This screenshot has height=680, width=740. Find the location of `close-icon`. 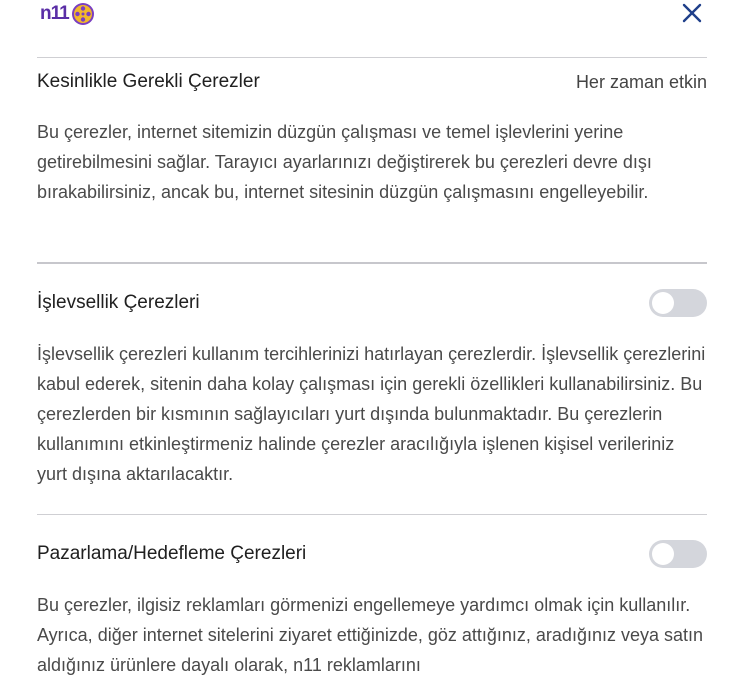

close-icon is located at coordinates (692, 14).